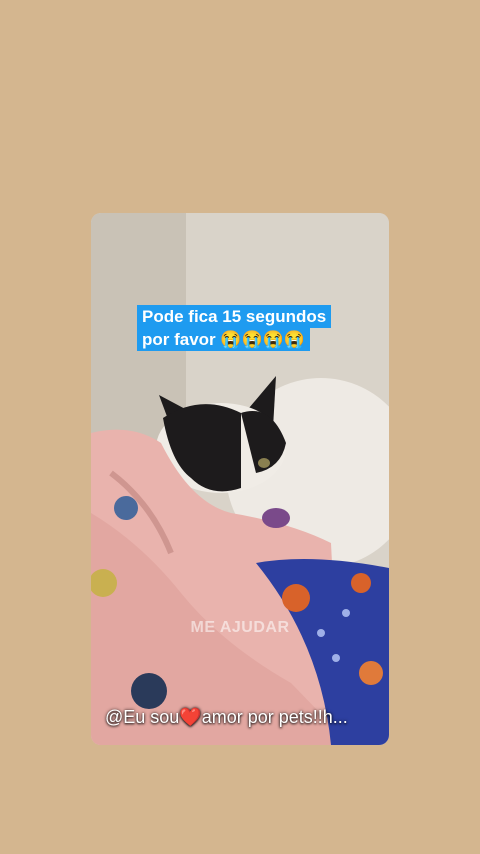  I want to click on caption-line-2: por favor 😭😭😭😭, so click(224, 339).